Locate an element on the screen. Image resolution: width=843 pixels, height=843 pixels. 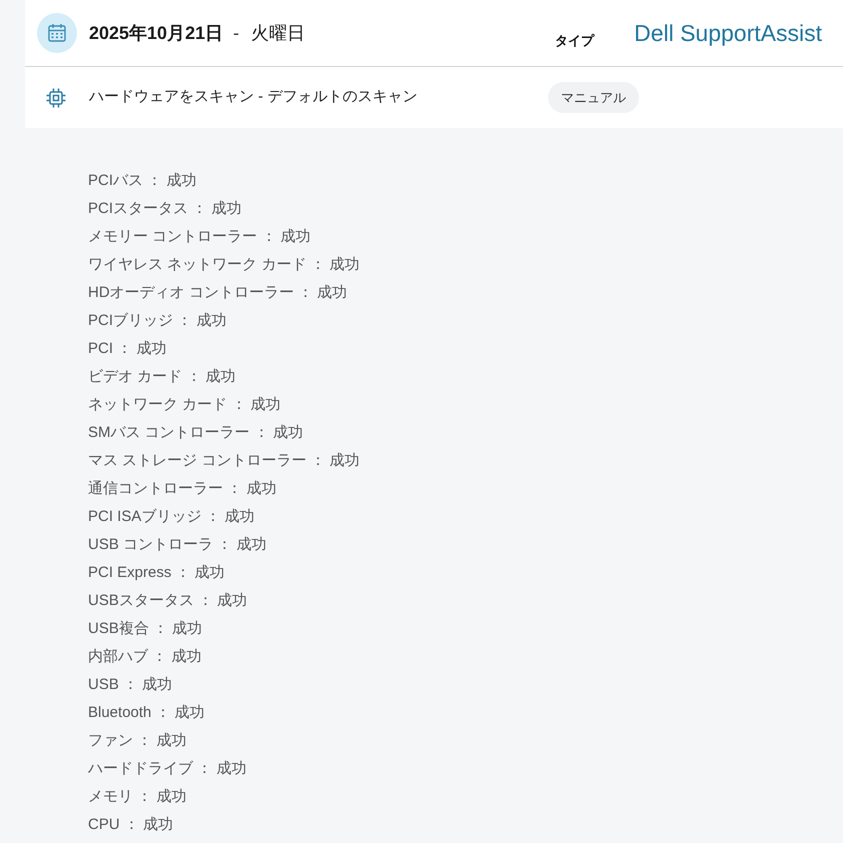
test-result: 通信コントローラー ： 成功 is located at coordinates (182, 489).